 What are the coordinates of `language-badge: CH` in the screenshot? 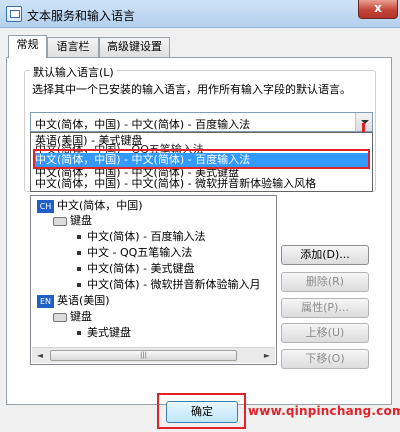 It's located at (45, 206).